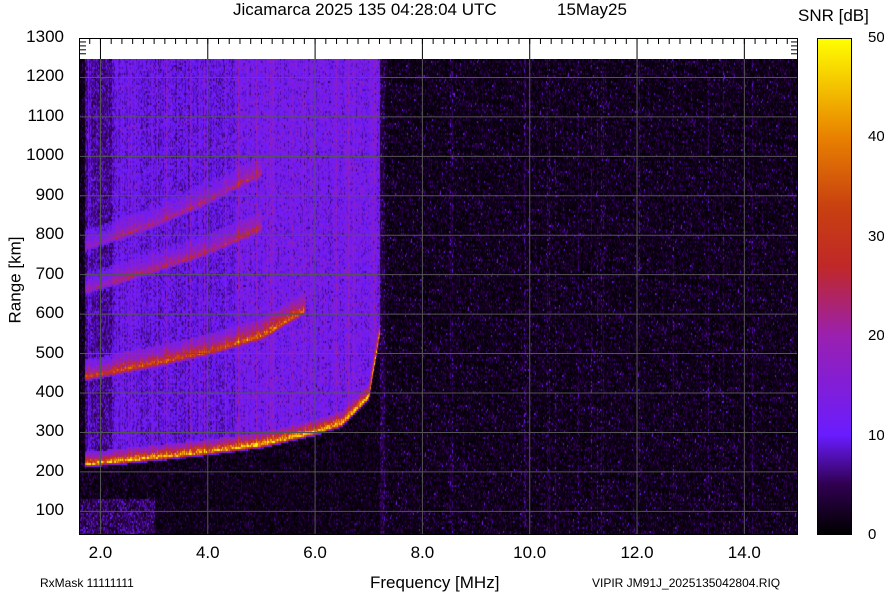  I want to click on x-tick-label: 14.0, so click(744, 552).